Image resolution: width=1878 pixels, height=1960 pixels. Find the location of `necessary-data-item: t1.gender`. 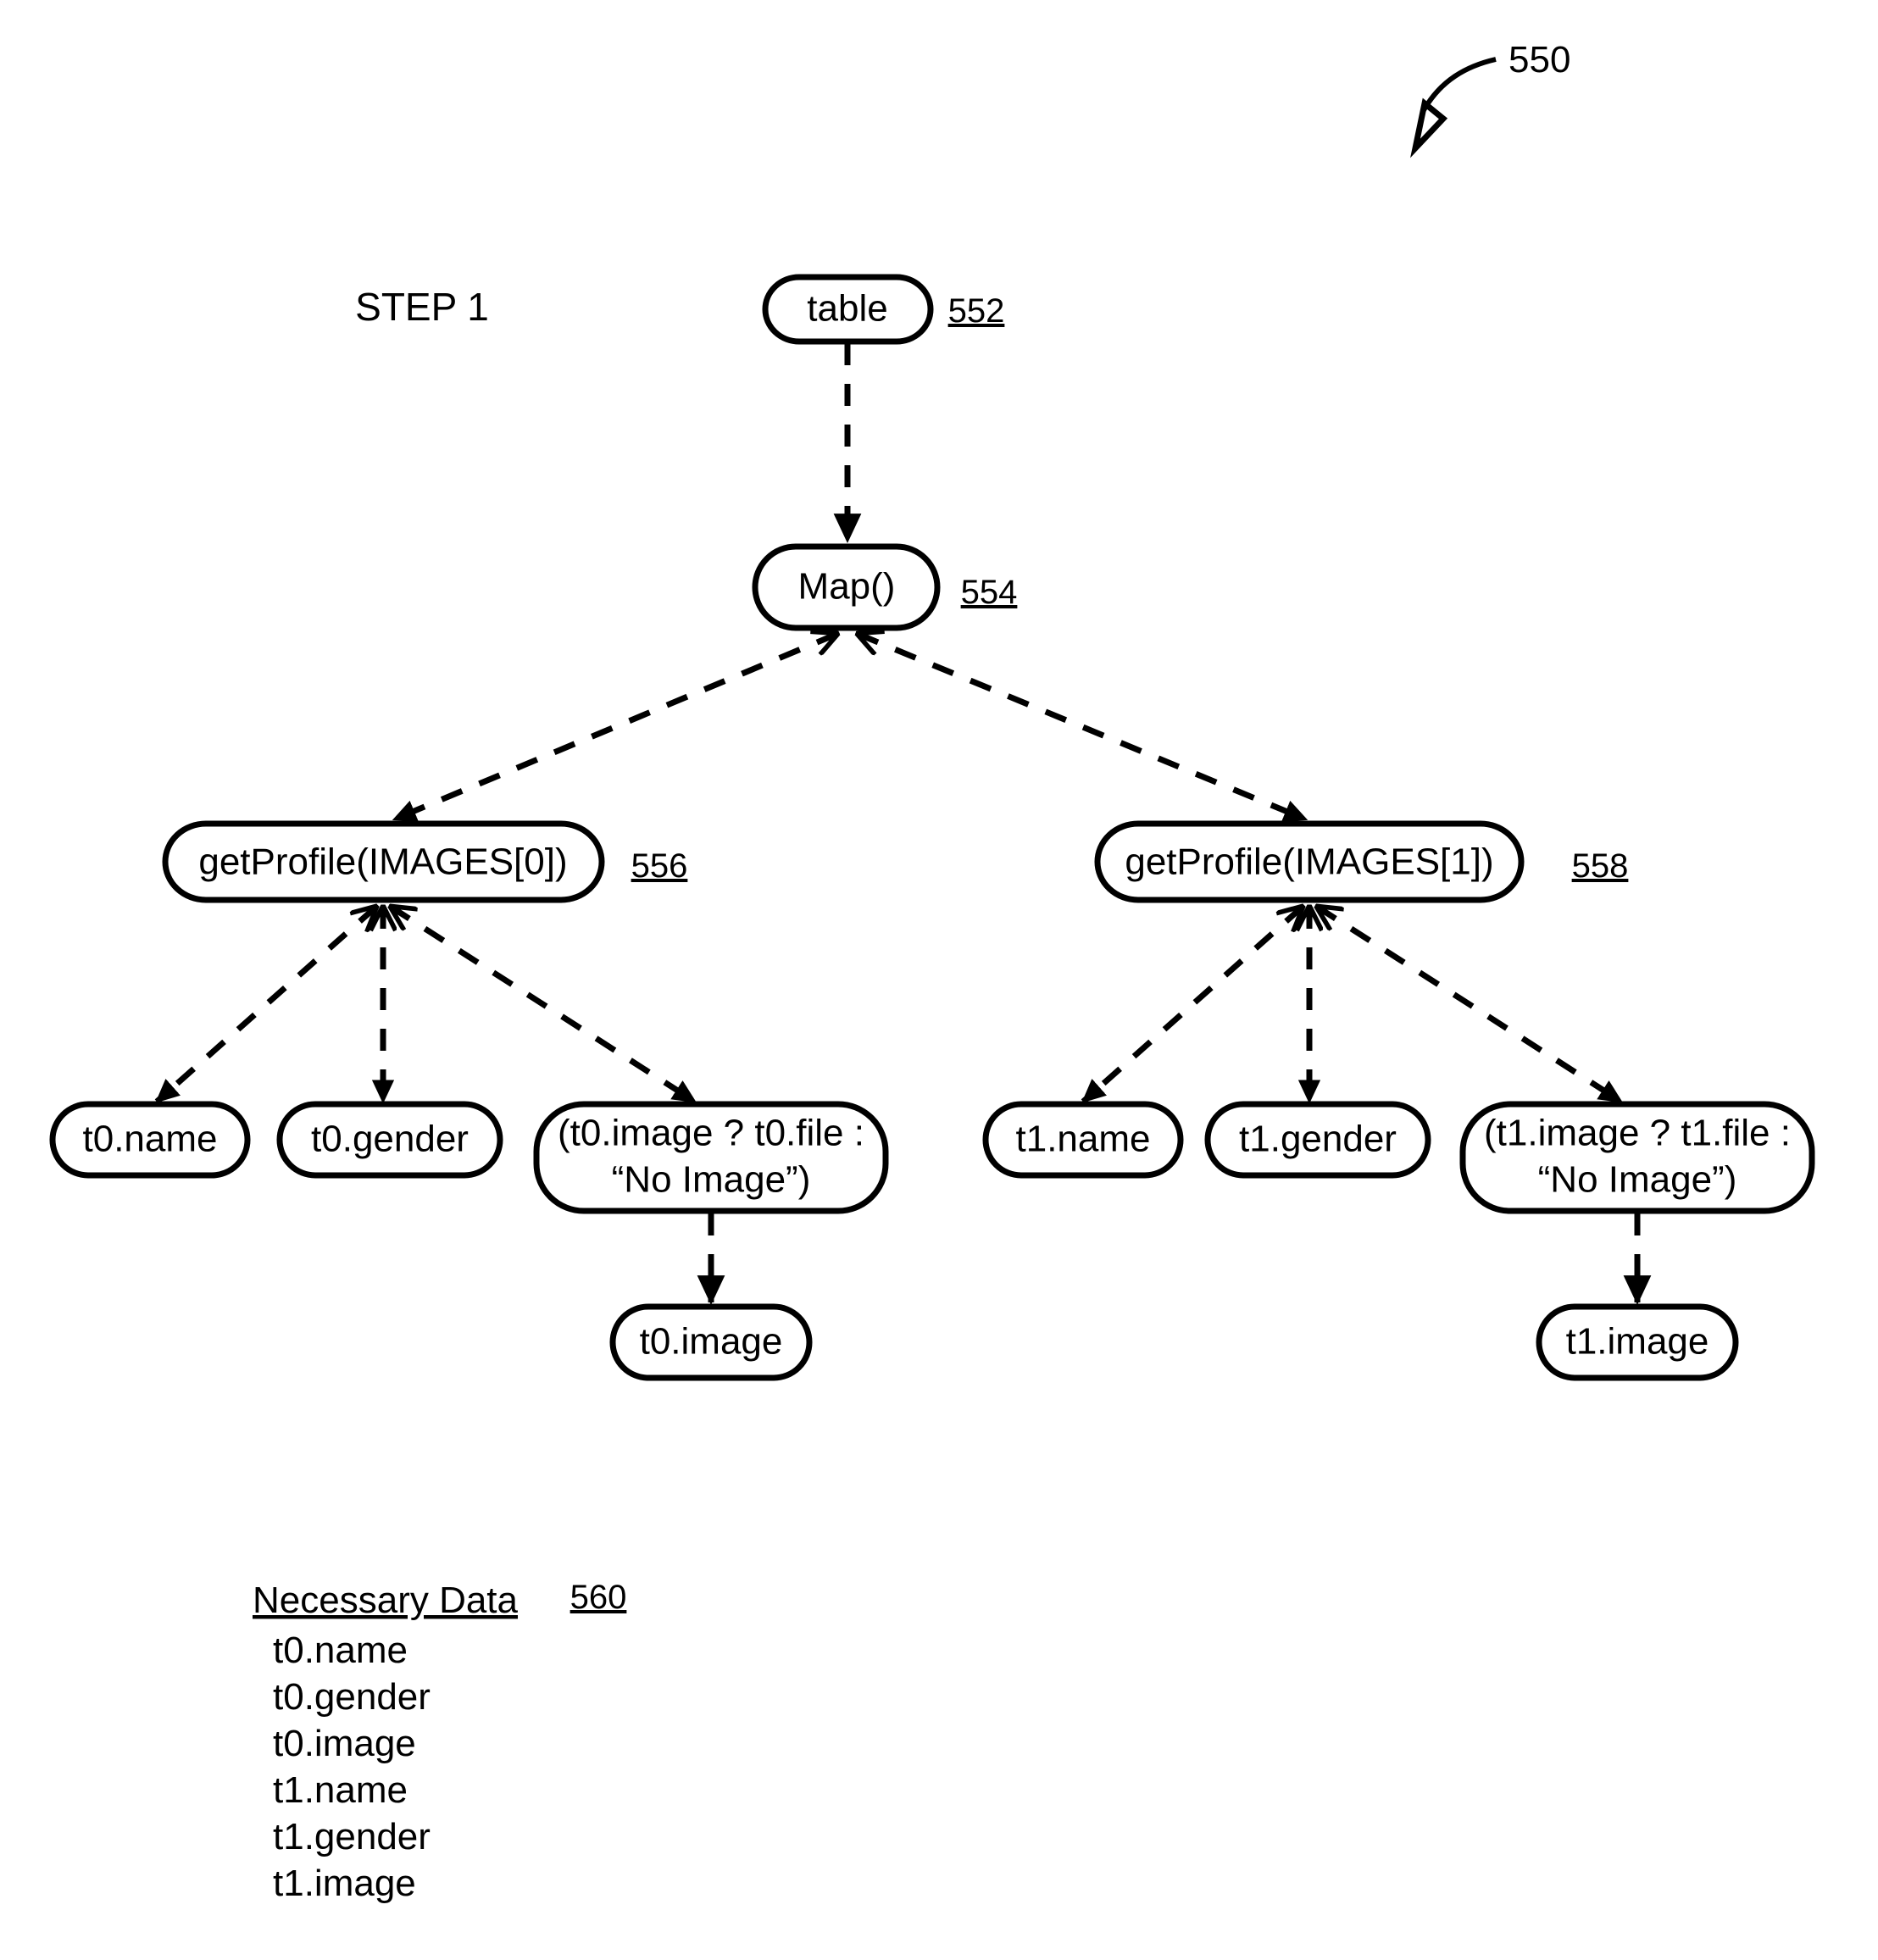

necessary-data-item: t1.gender is located at coordinates (352, 1837).